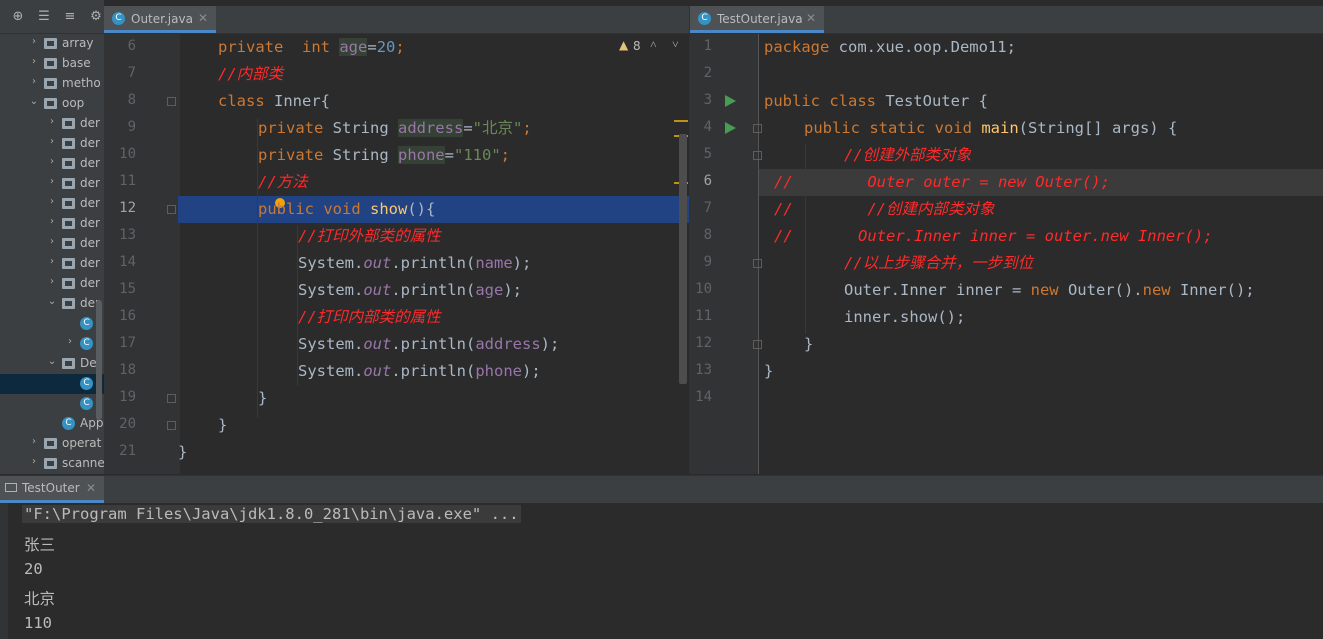 The image size is (1323, 639). What do you see at coordinates (653, 44) in the screenshot?
I see `chevron-up-icon: ˄` at bounding box center [653, 44].